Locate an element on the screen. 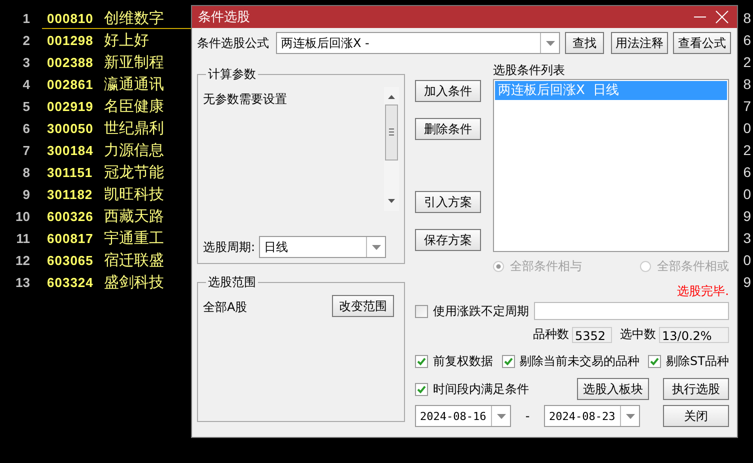 The image size is (753, 463). close-icon is located at coordinates (722, 17).